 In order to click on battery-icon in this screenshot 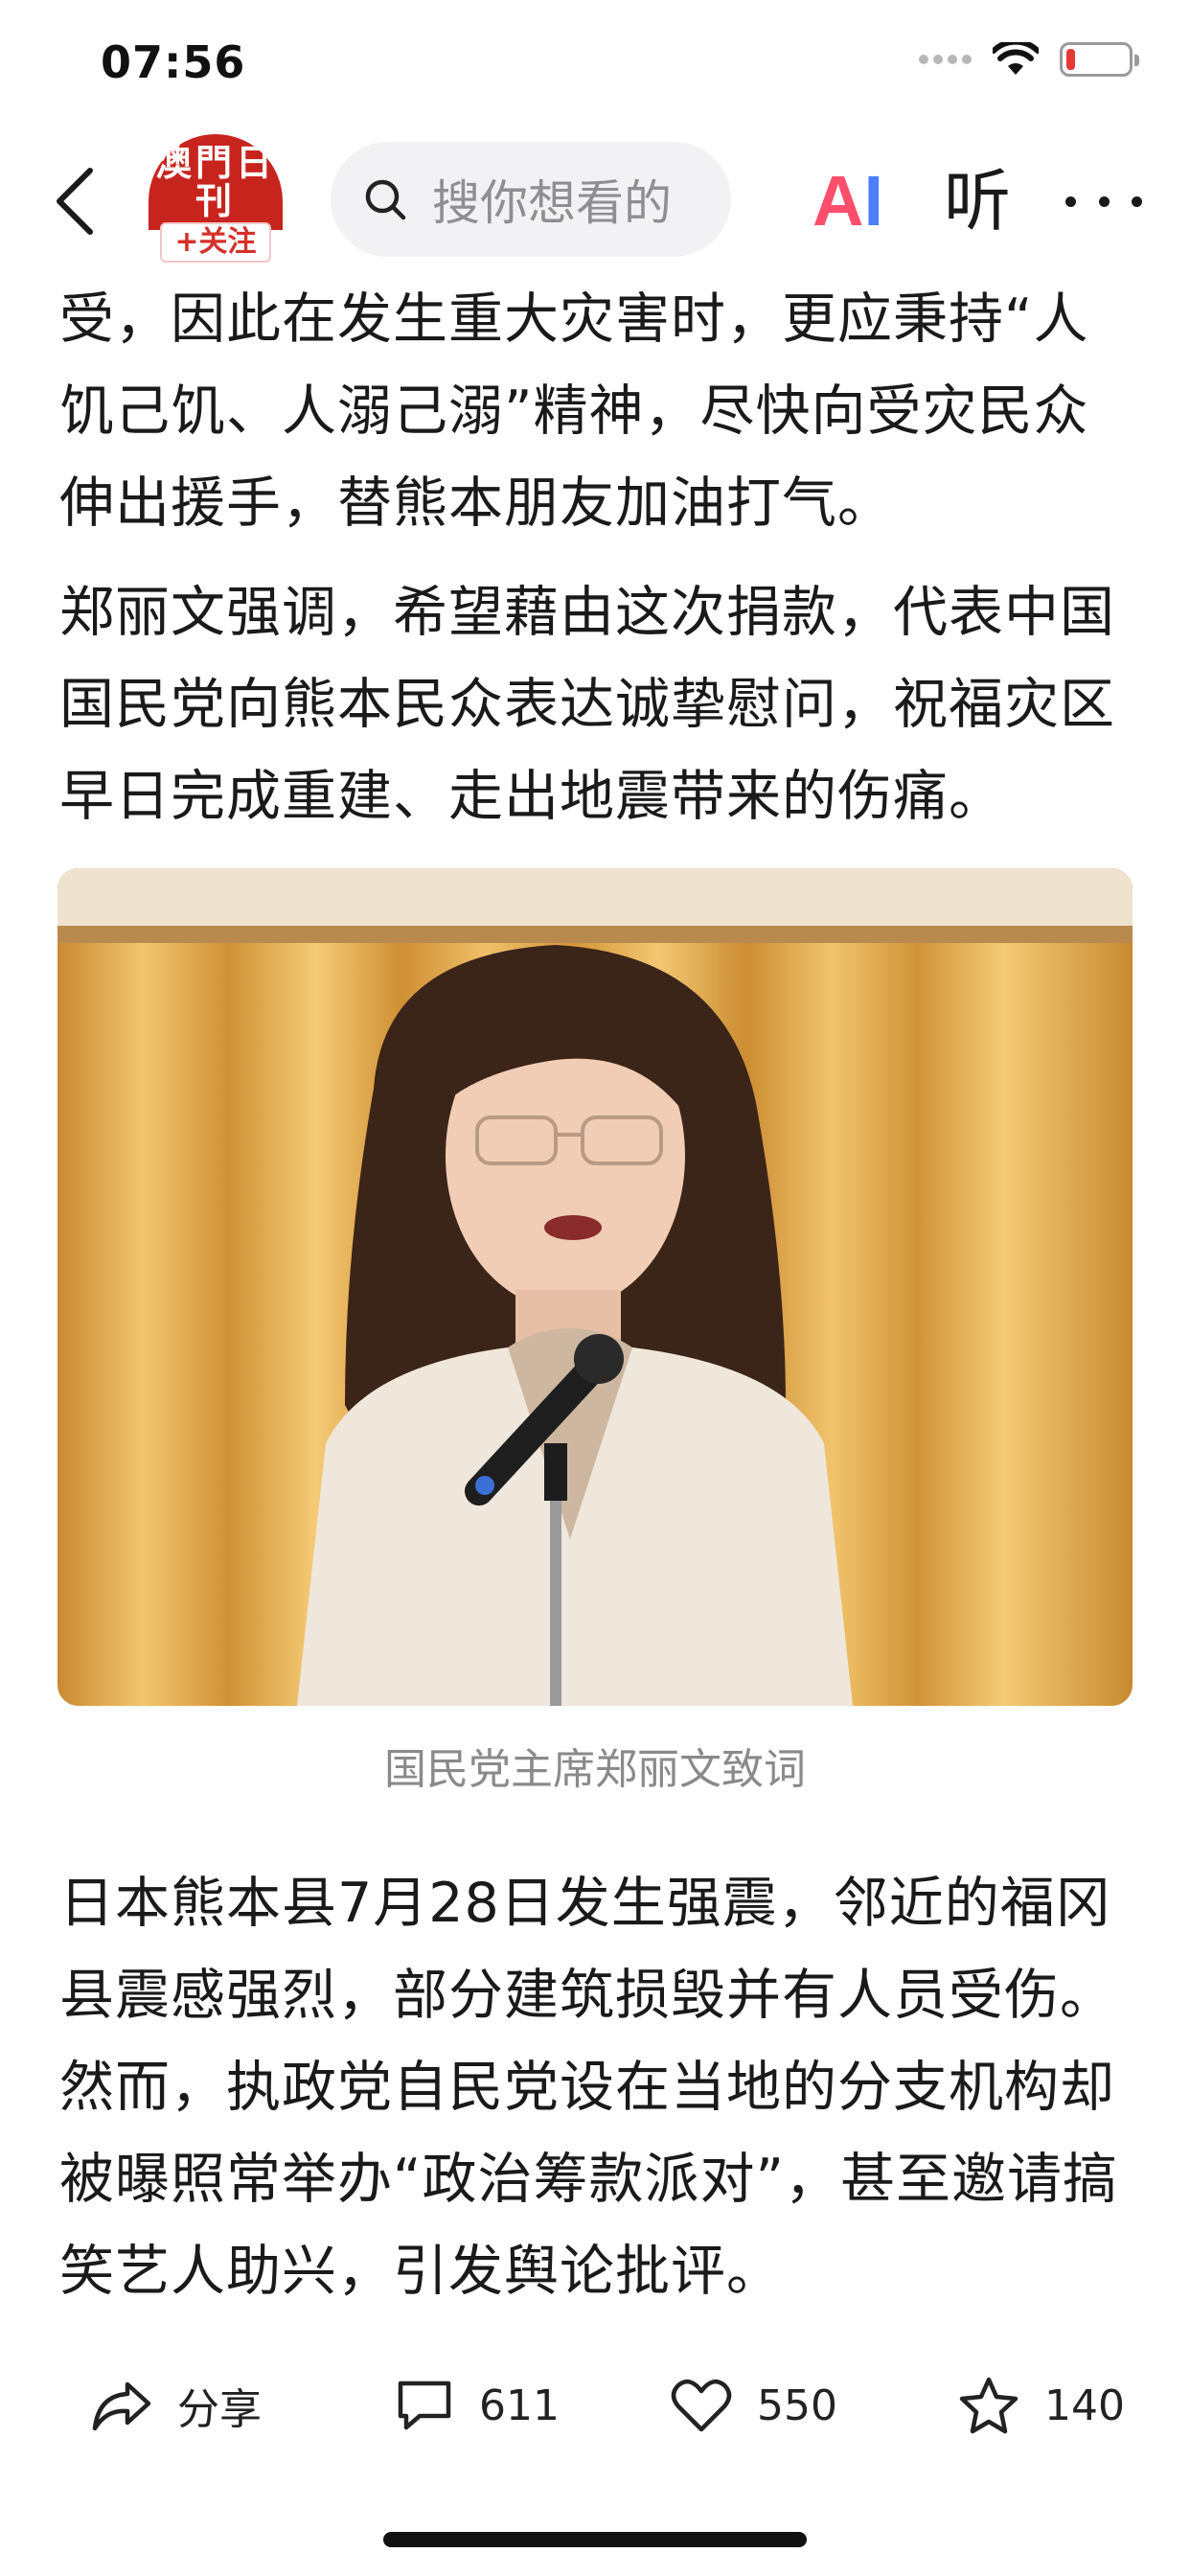, I will do `click(1100, 59)`.